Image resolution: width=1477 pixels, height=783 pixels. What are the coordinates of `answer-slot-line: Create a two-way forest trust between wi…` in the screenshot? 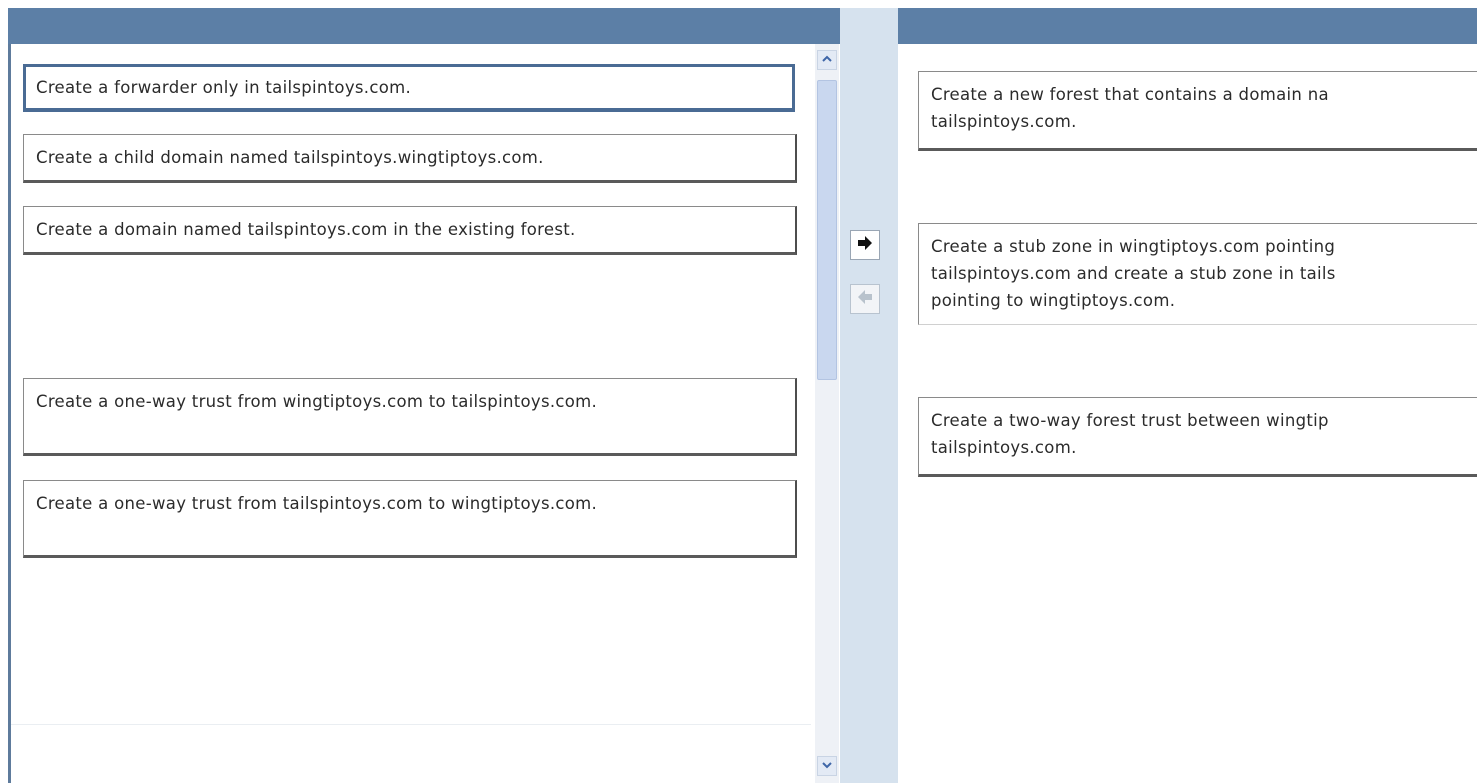 It's located at (1130, 420).